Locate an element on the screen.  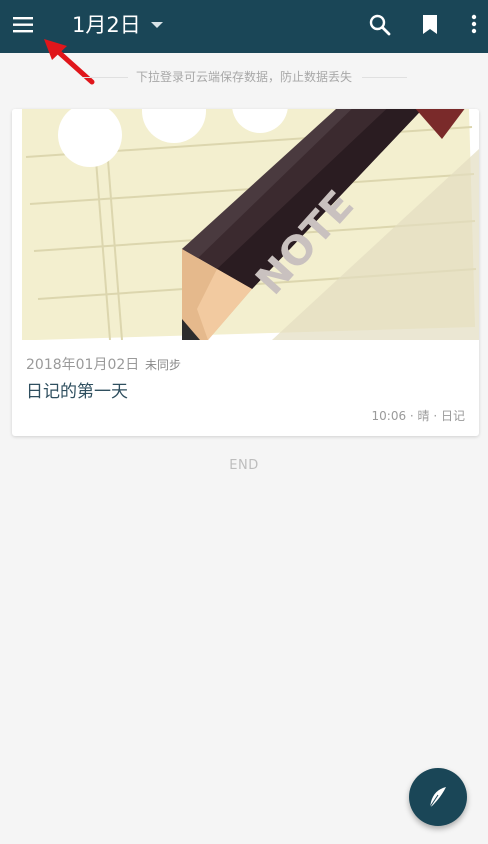
hint-divider-left is located at coordinates (105, 77).